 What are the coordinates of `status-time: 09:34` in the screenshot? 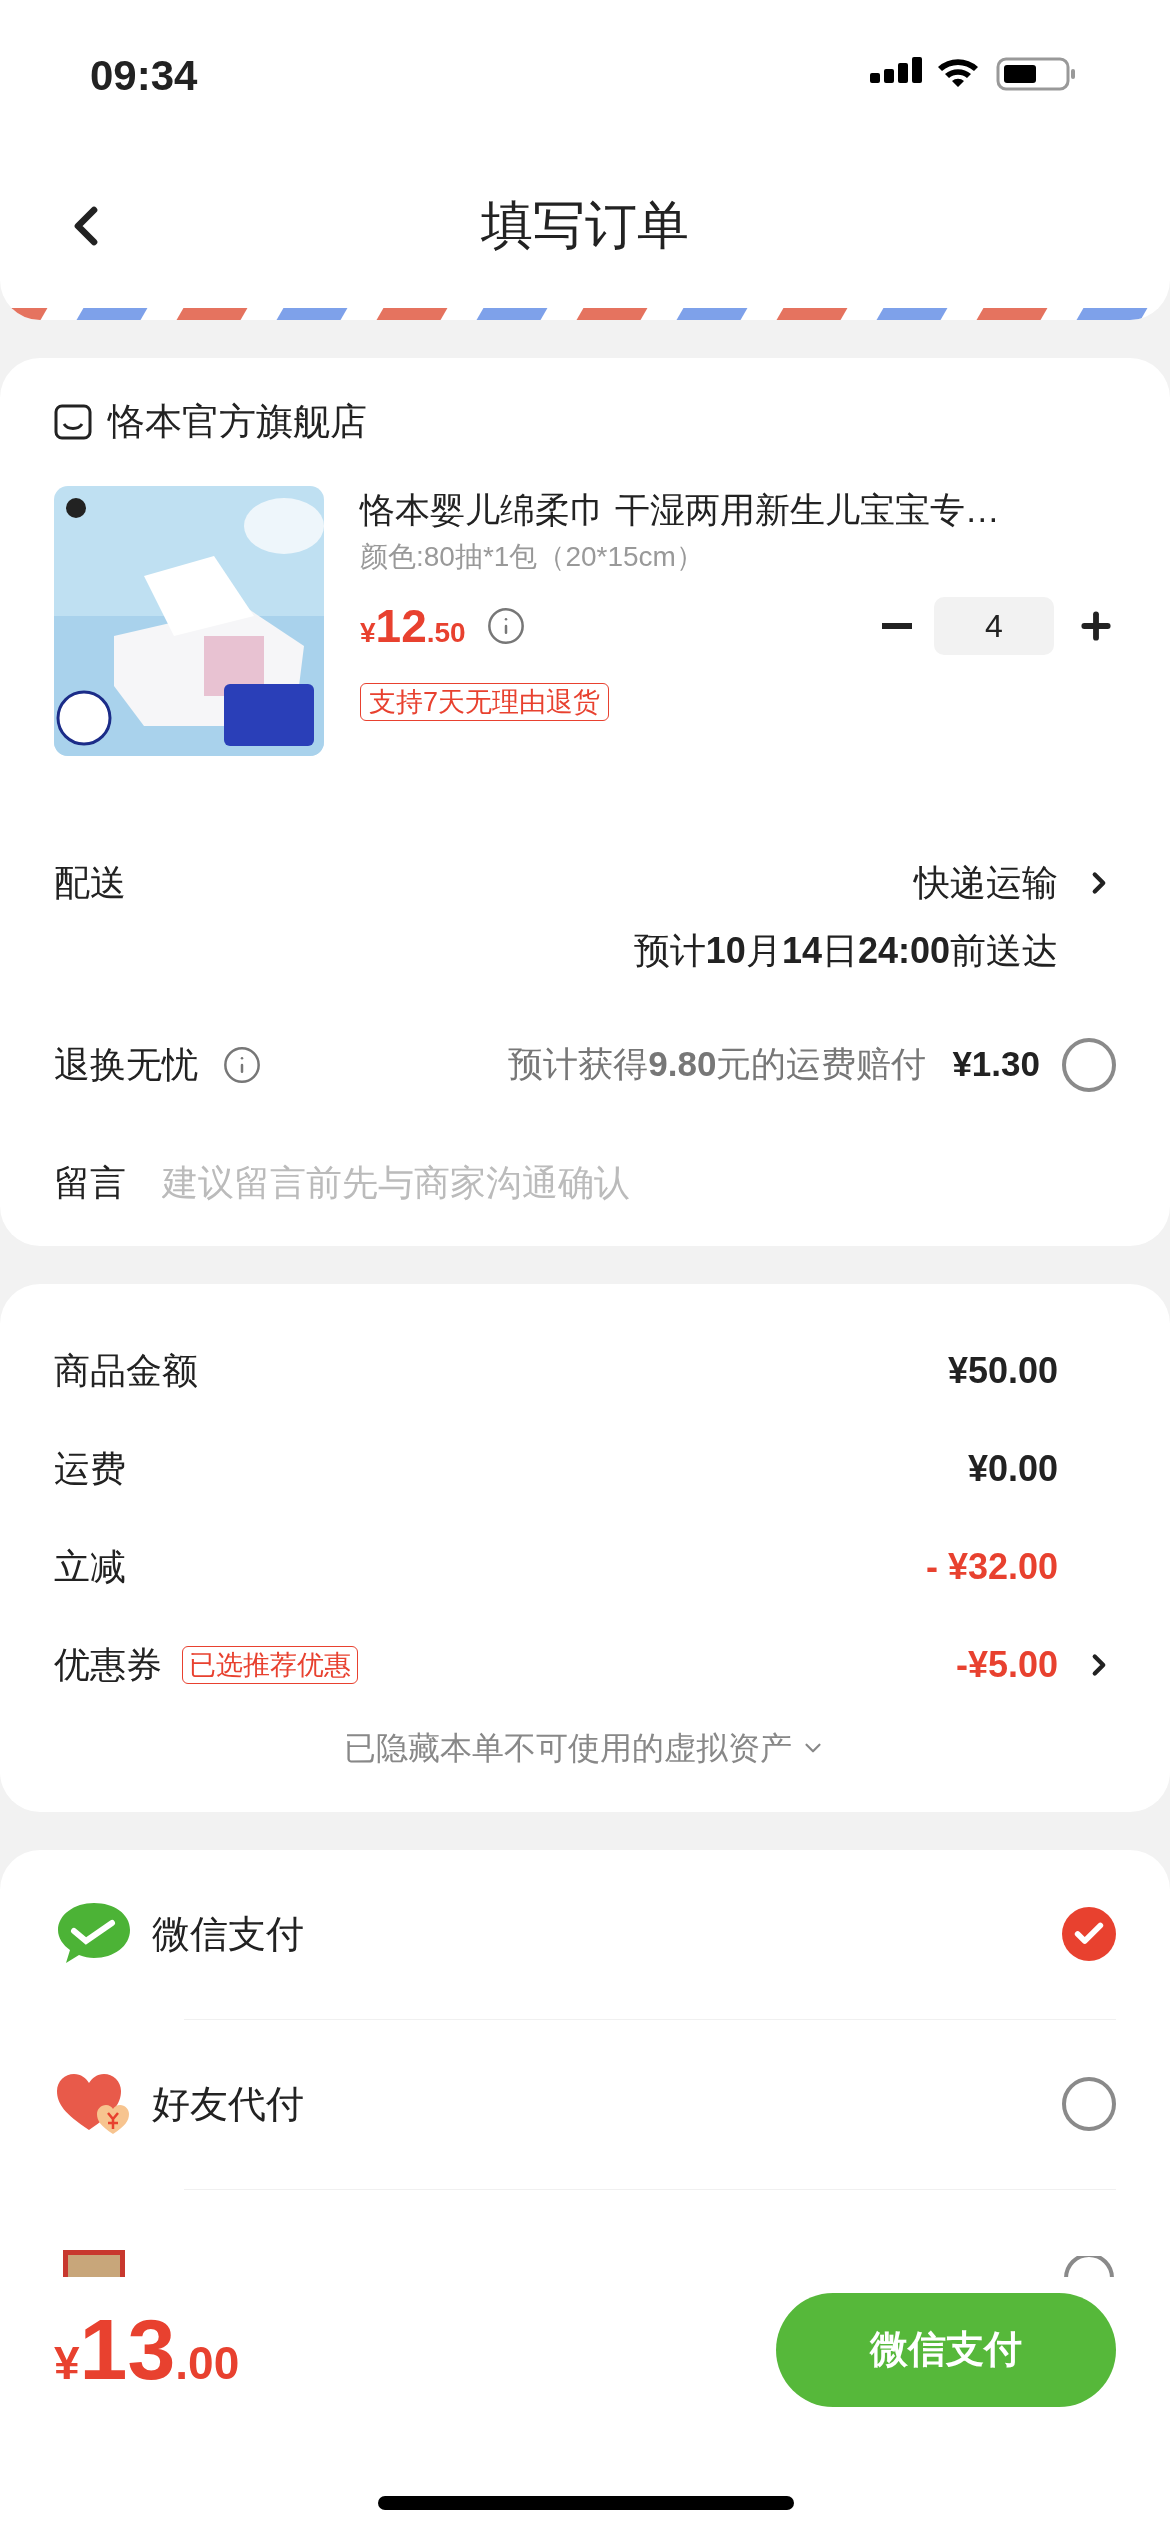 It's located at (144, 75).